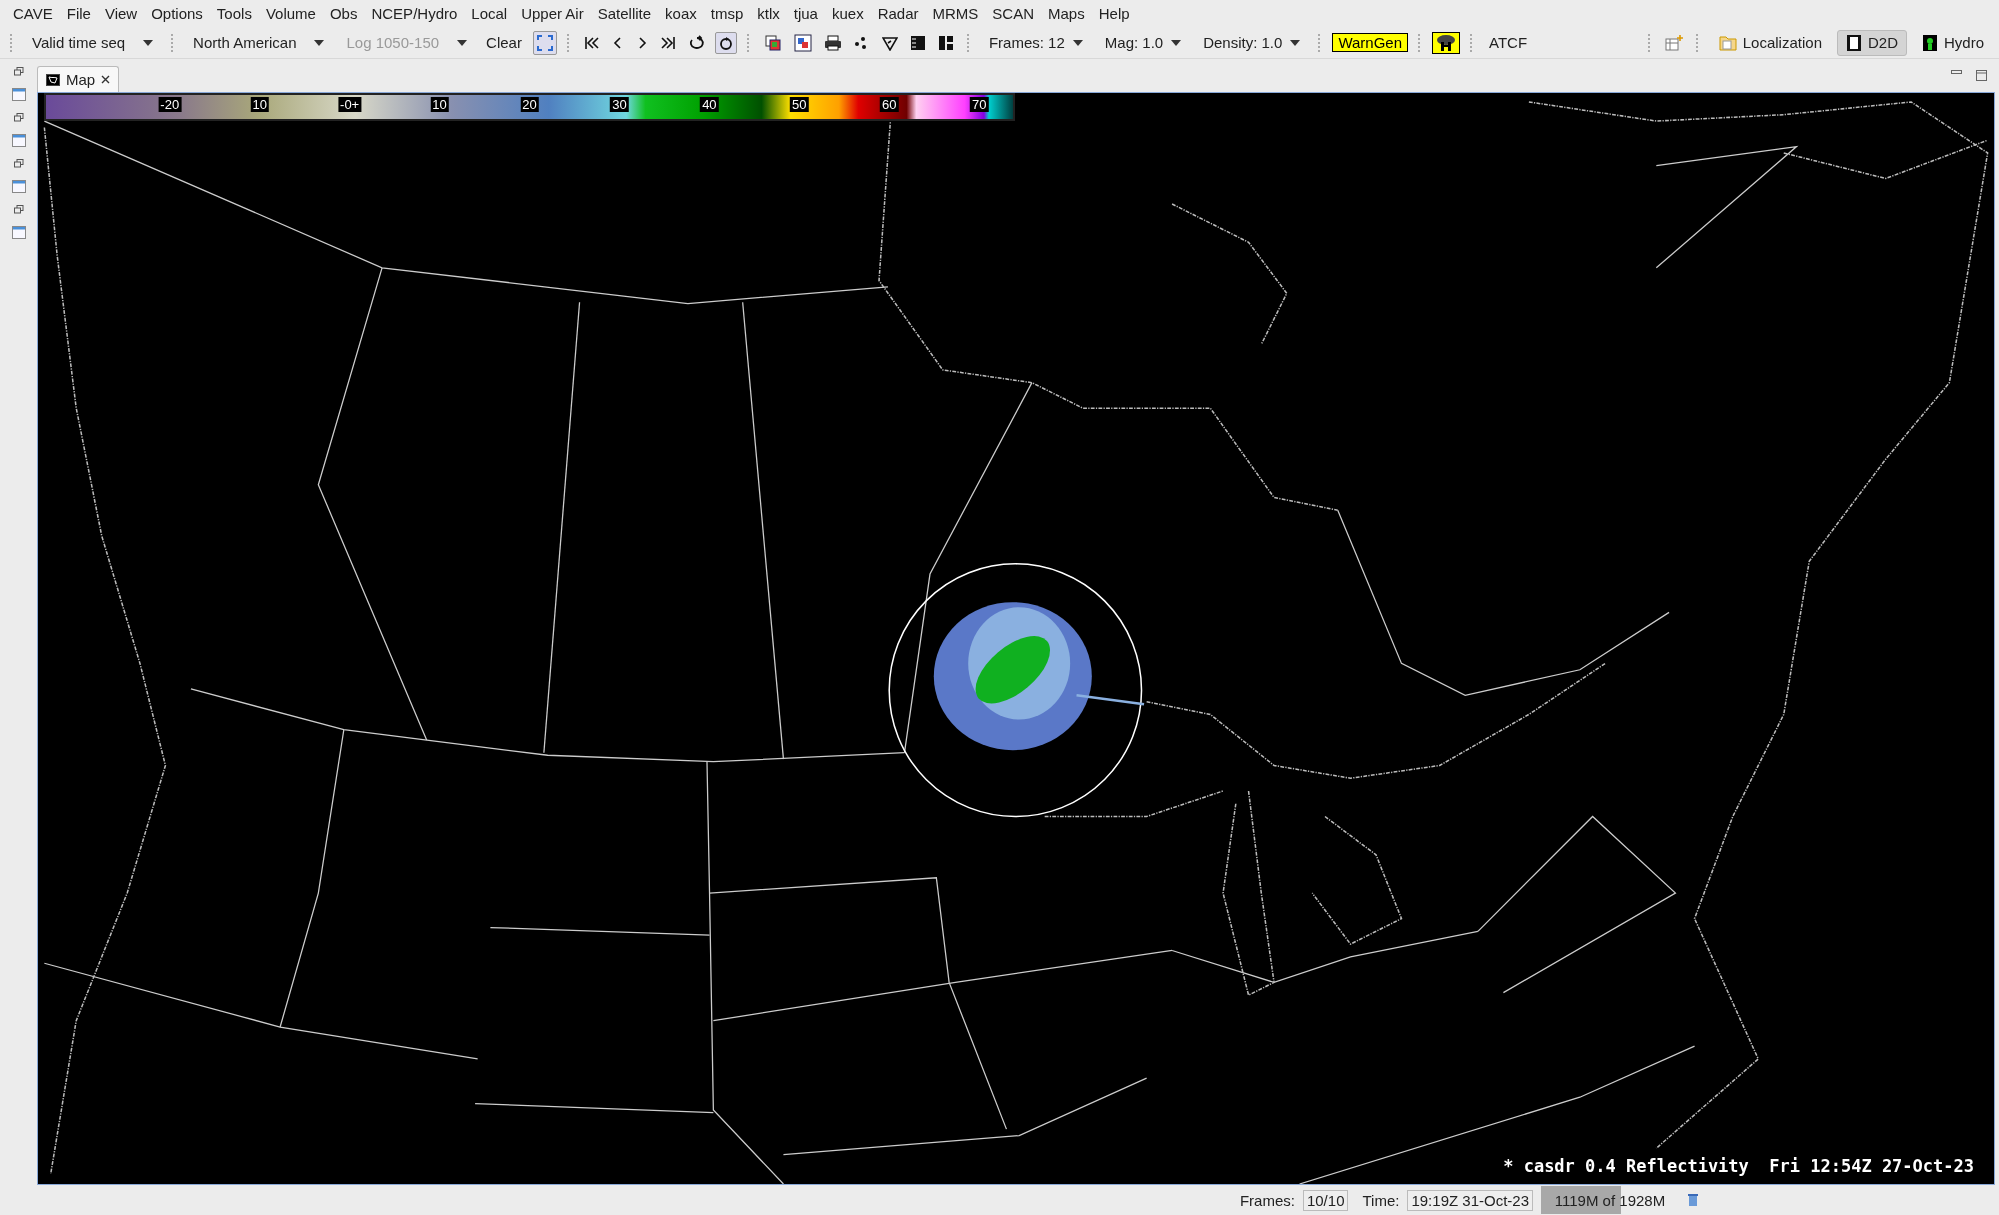 The width and height of the screenshot is (1999, 1215). What do you see at coordinates (489, 13) in the screenshot?
I see `menu-item: Local` at bounding box center [489, 13].